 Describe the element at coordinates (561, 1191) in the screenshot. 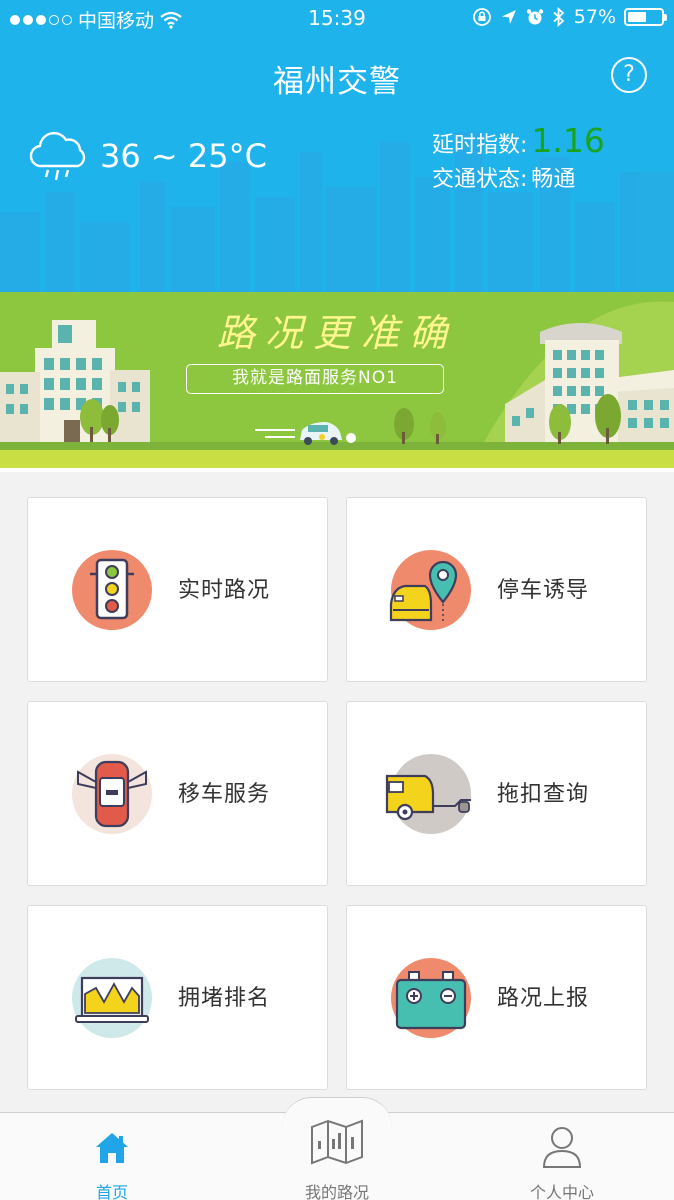

I see `tab-label: 个人中心` at that location.